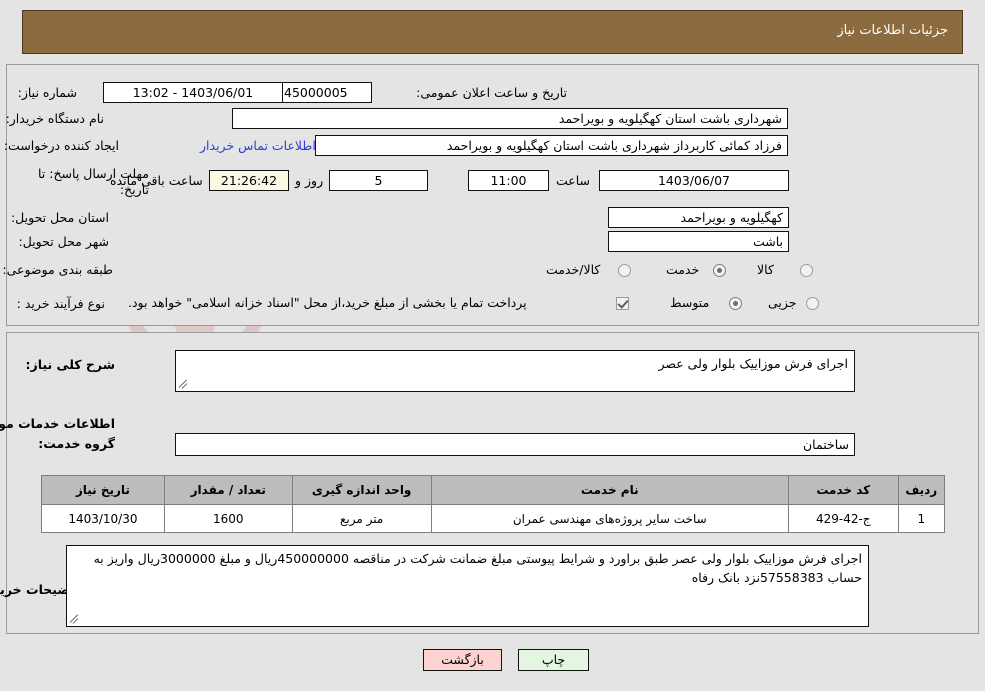 The height and width of the screenshot is (691, 985). I want to click on back-button: بازگشت, so click(462, 660).